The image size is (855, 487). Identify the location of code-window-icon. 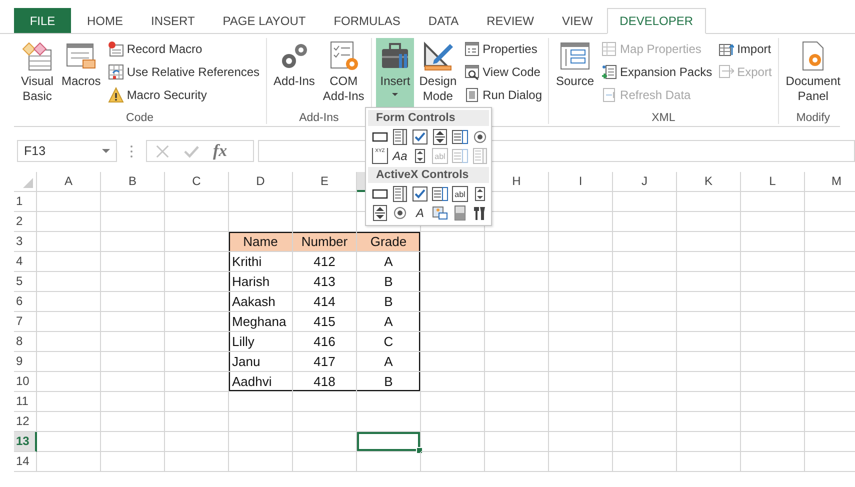
(37, 56).